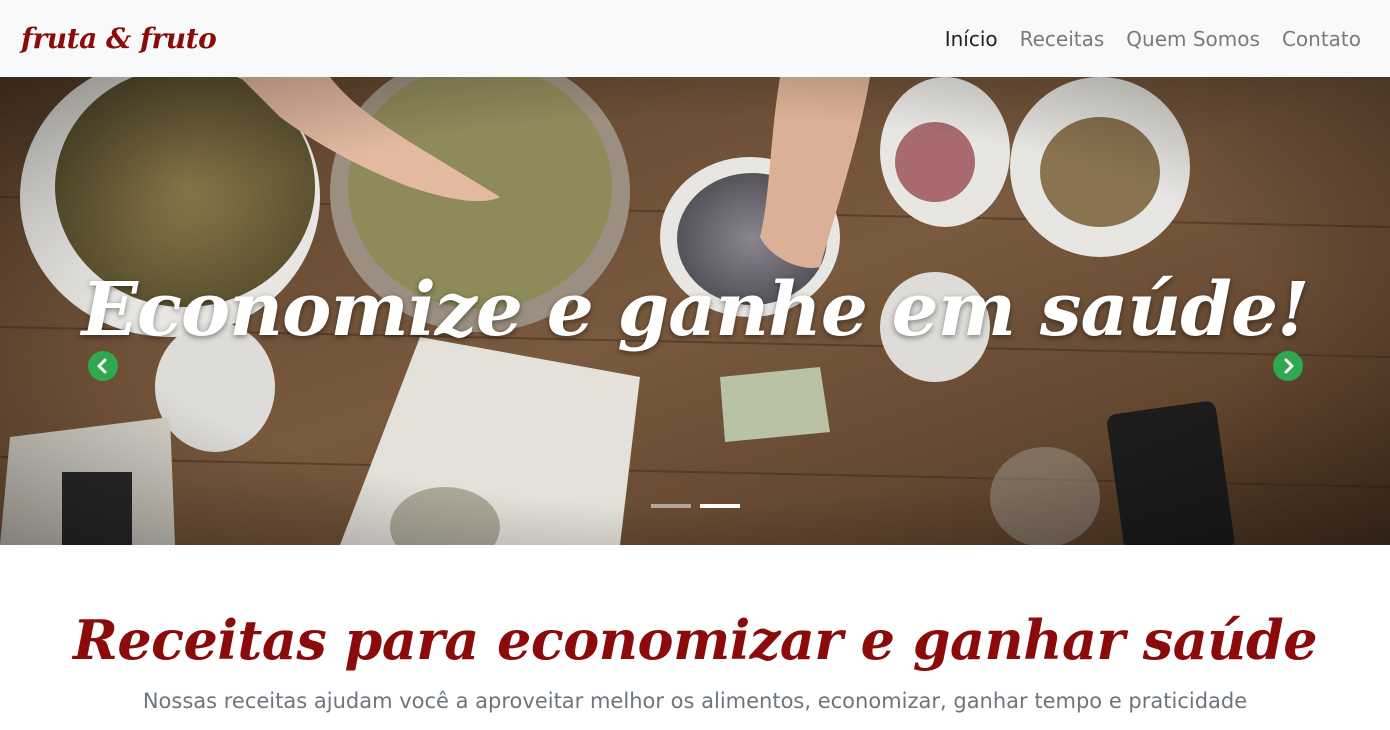  I want to click on nav-link-contato: Contato, so click(1321, 39).